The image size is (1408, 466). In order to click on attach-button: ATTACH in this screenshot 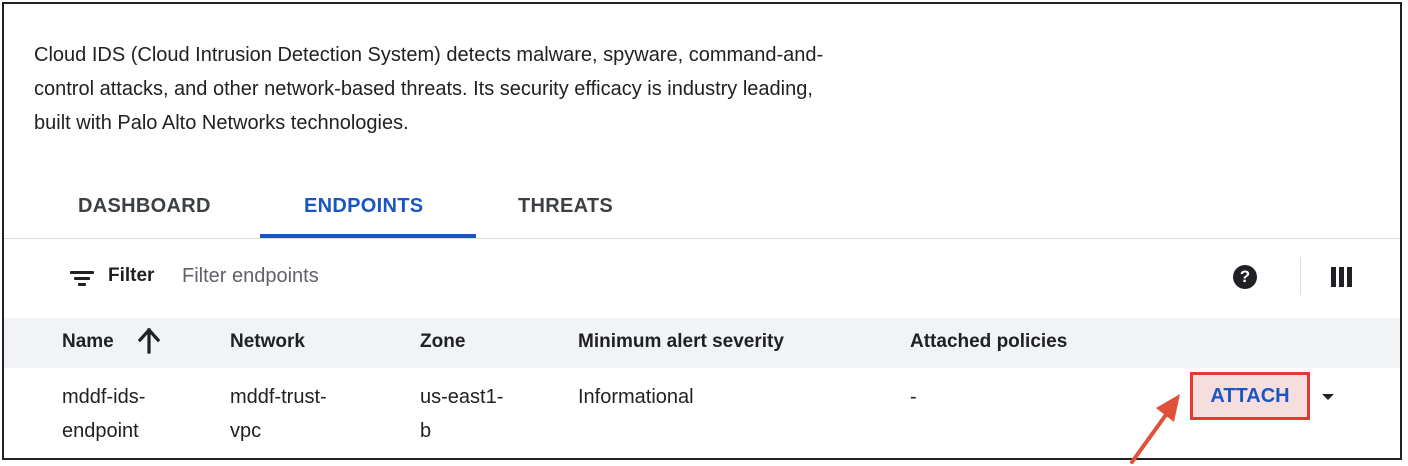, I will do `click(1250, 396)`.